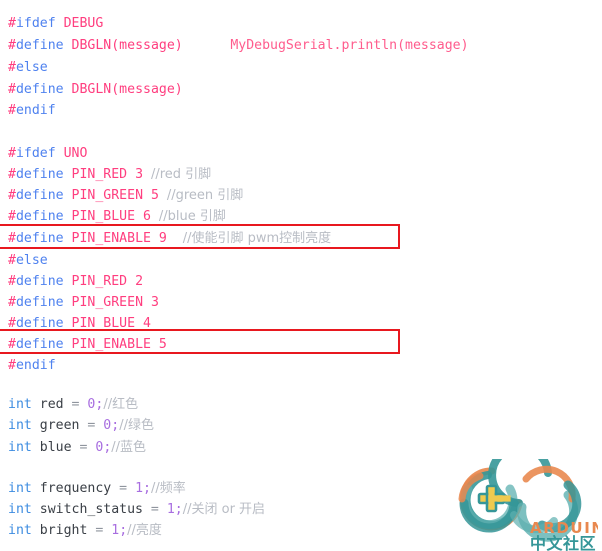  I want to click on code-line: int frequency = 1;//频率, so click(97, 488).